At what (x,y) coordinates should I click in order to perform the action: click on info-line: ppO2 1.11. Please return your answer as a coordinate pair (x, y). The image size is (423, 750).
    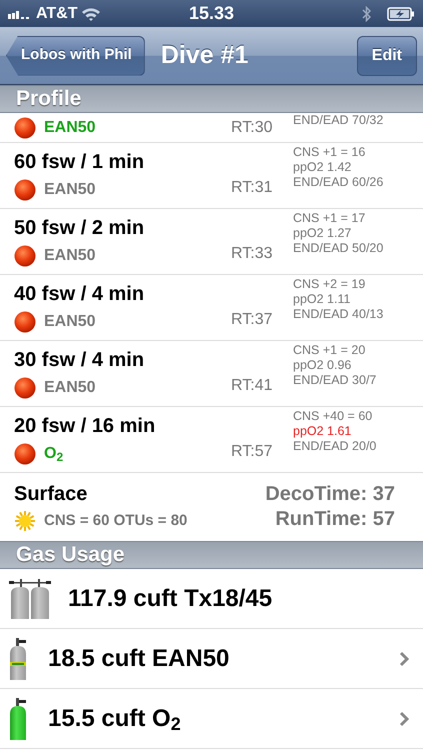
    Looking at the image, I should click on (322, 299).